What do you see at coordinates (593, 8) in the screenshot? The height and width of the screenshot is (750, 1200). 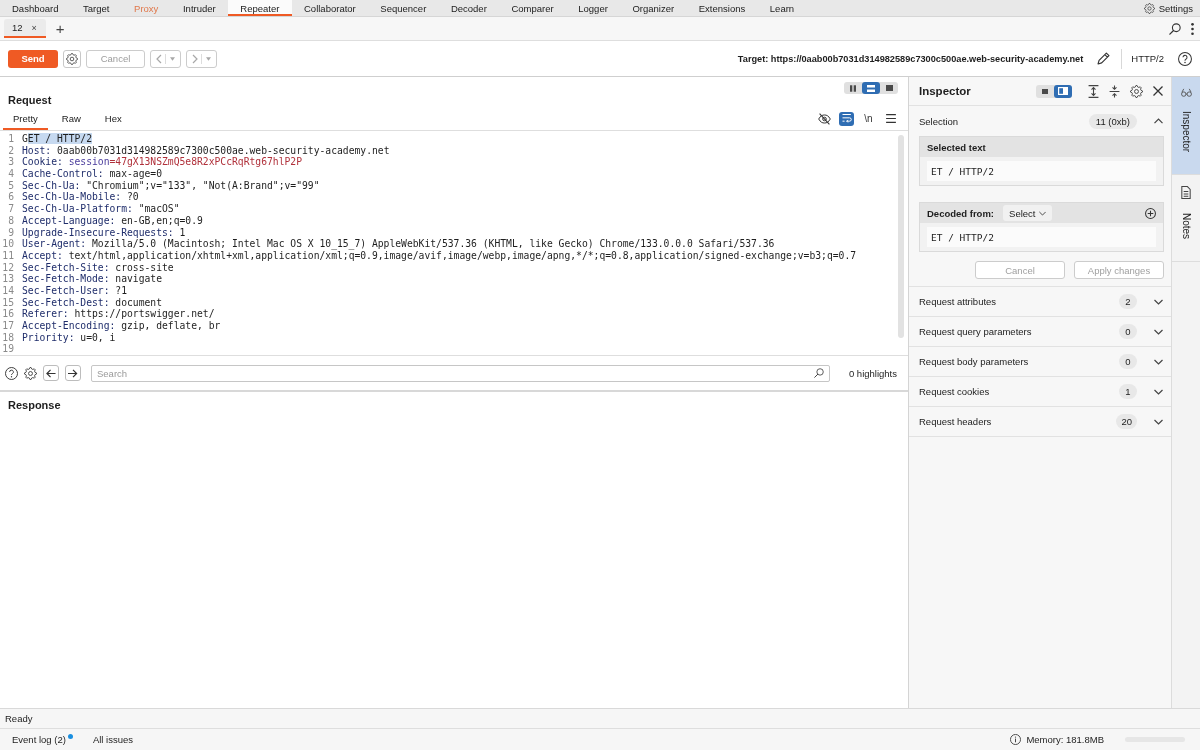 I see `menu-tab: Logger` at bounding box center [593, 8].